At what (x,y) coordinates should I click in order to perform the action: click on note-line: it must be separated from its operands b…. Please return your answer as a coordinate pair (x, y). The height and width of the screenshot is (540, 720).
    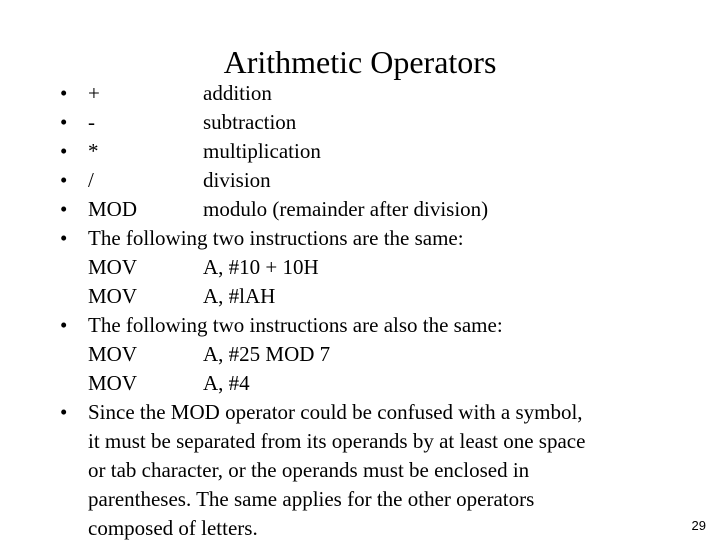
    Looking at the image, I should click on (337, 441).